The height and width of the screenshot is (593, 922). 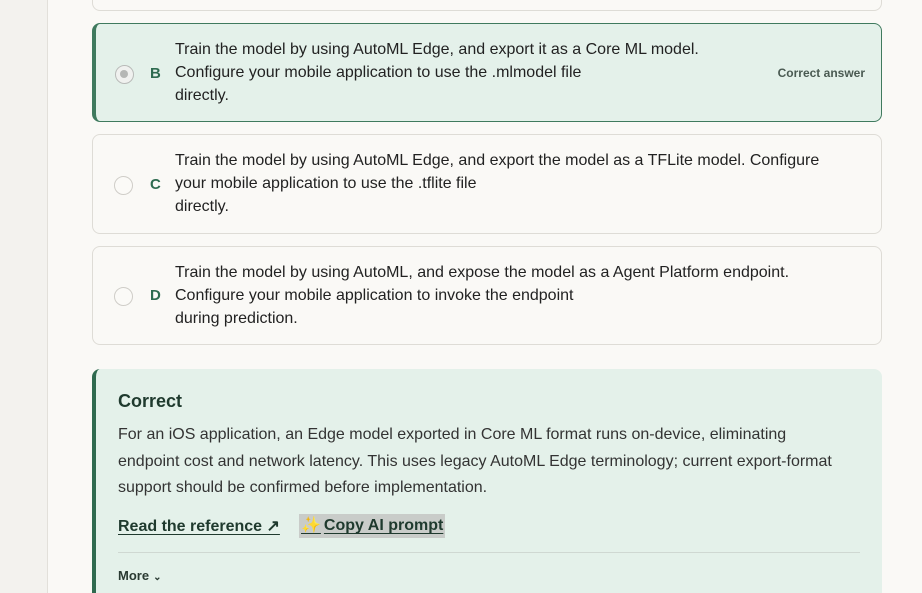 I want to click on option-c-line-3: directly., so click(x=202, y=206).